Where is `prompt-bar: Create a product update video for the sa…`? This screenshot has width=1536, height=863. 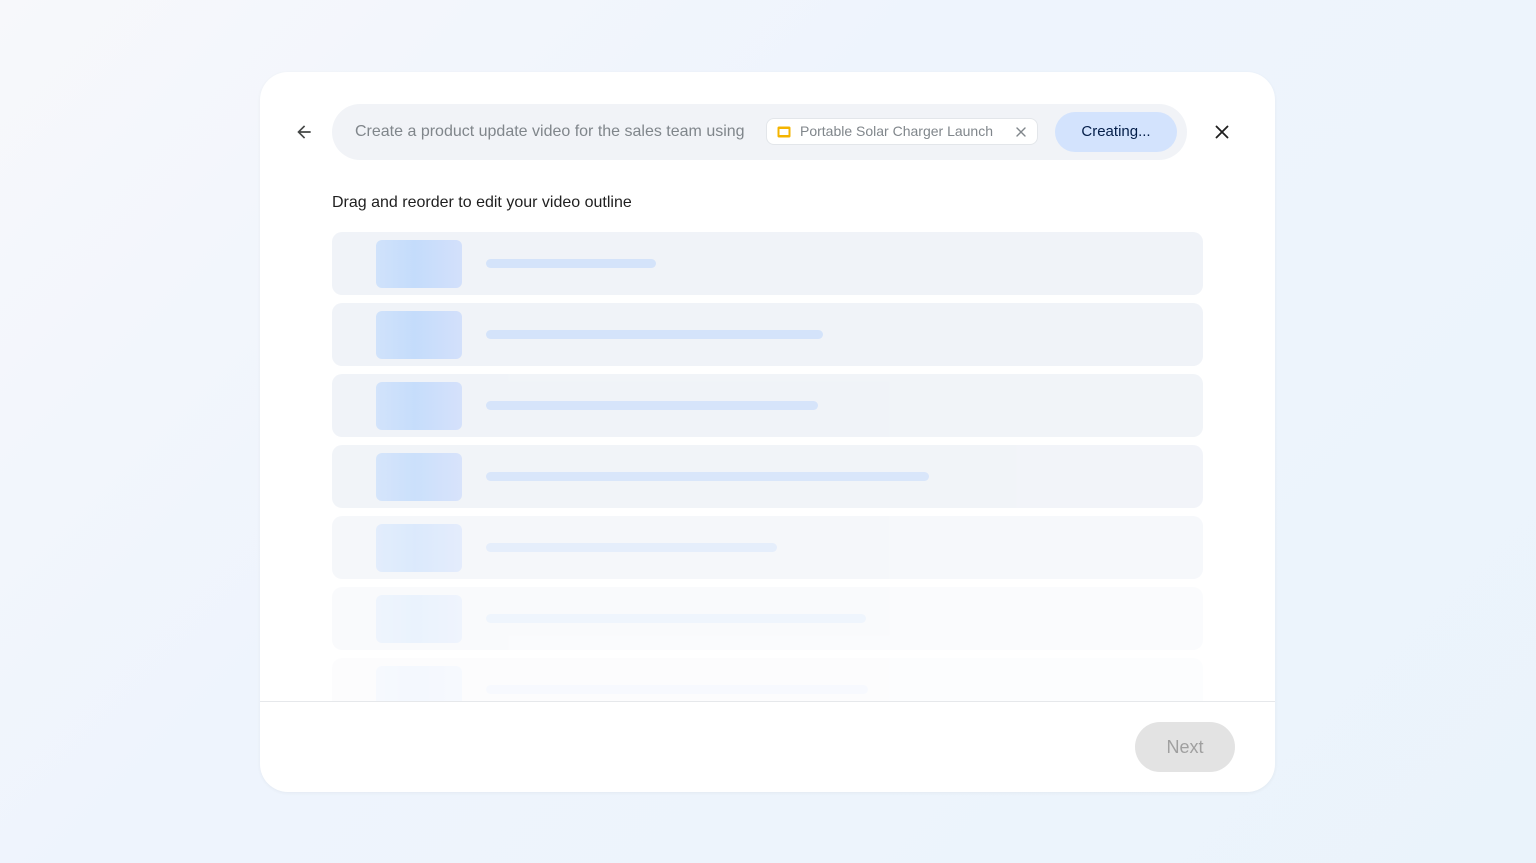 prompt-bar: Create a product update video for the sa… is located at coordinates (759, 132).